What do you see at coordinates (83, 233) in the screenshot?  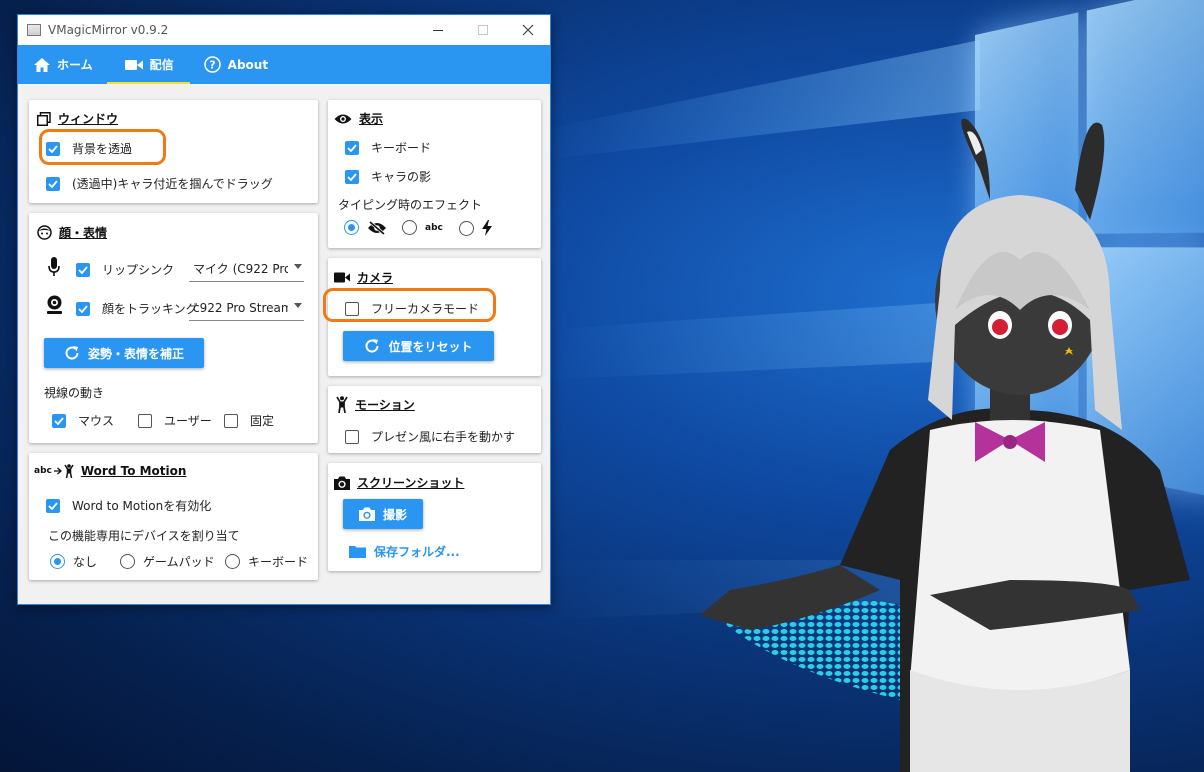 I see `face-card-label: 顔・表情` at bounding box center [83, 233].